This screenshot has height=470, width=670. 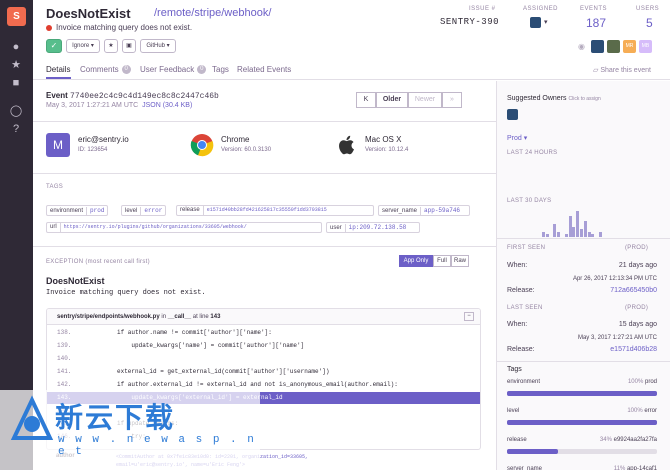 What do you see at coordinates (512, 114) in the screenshot?
I see `owner-avatar` at bounding box center [512, 114].